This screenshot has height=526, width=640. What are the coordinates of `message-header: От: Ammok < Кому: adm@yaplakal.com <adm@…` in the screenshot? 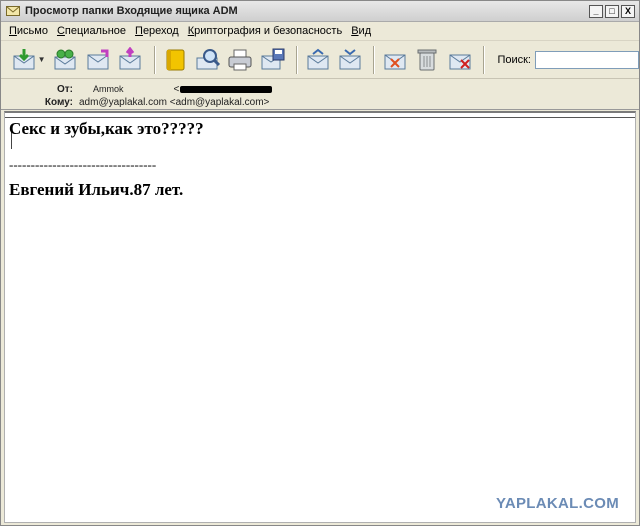 It's located at (320, 95).